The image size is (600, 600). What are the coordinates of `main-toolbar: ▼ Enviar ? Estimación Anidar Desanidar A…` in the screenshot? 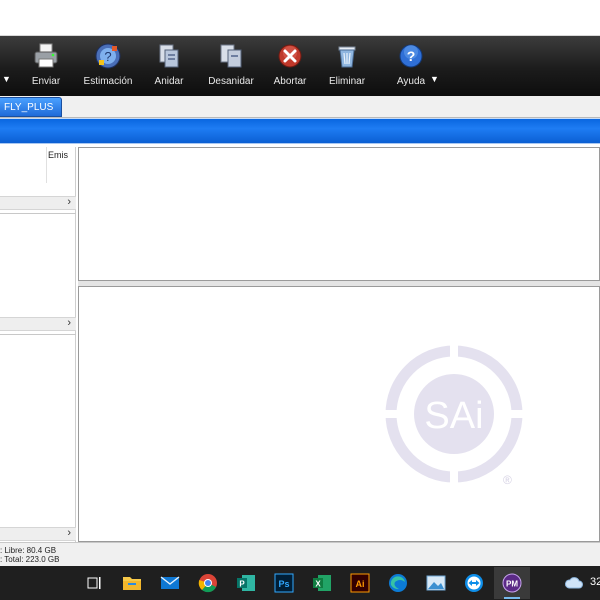 It's located at (300, 66).